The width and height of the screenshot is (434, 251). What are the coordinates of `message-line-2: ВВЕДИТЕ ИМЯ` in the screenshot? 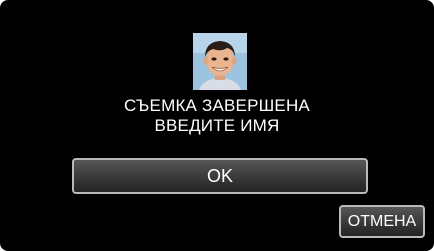 It's located at (217, 125).